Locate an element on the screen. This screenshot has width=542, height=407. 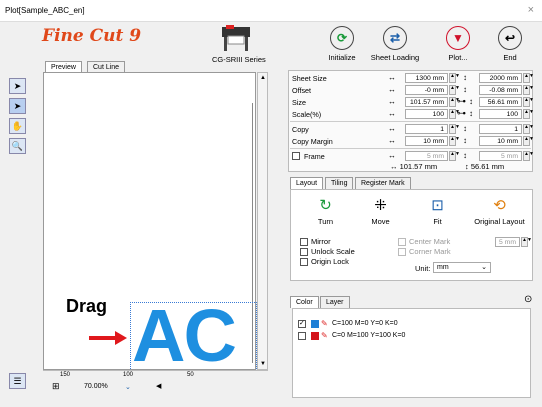
select-arrow-tool: ➤ is located at coordinates (17, 86).